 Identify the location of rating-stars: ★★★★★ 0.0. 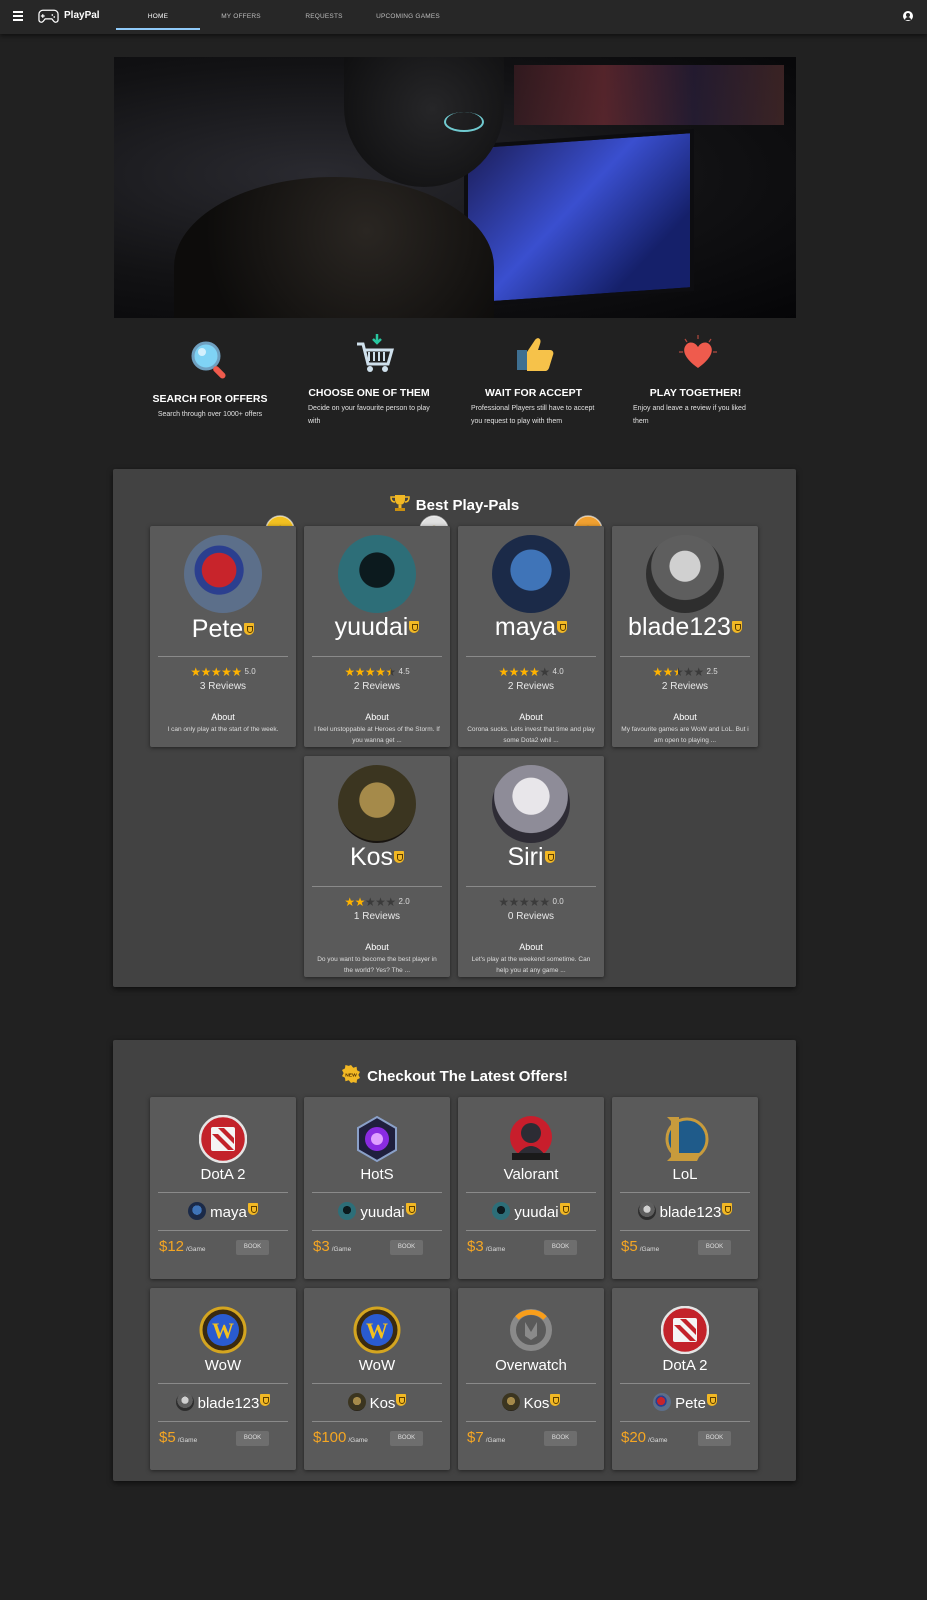
(531, 902).